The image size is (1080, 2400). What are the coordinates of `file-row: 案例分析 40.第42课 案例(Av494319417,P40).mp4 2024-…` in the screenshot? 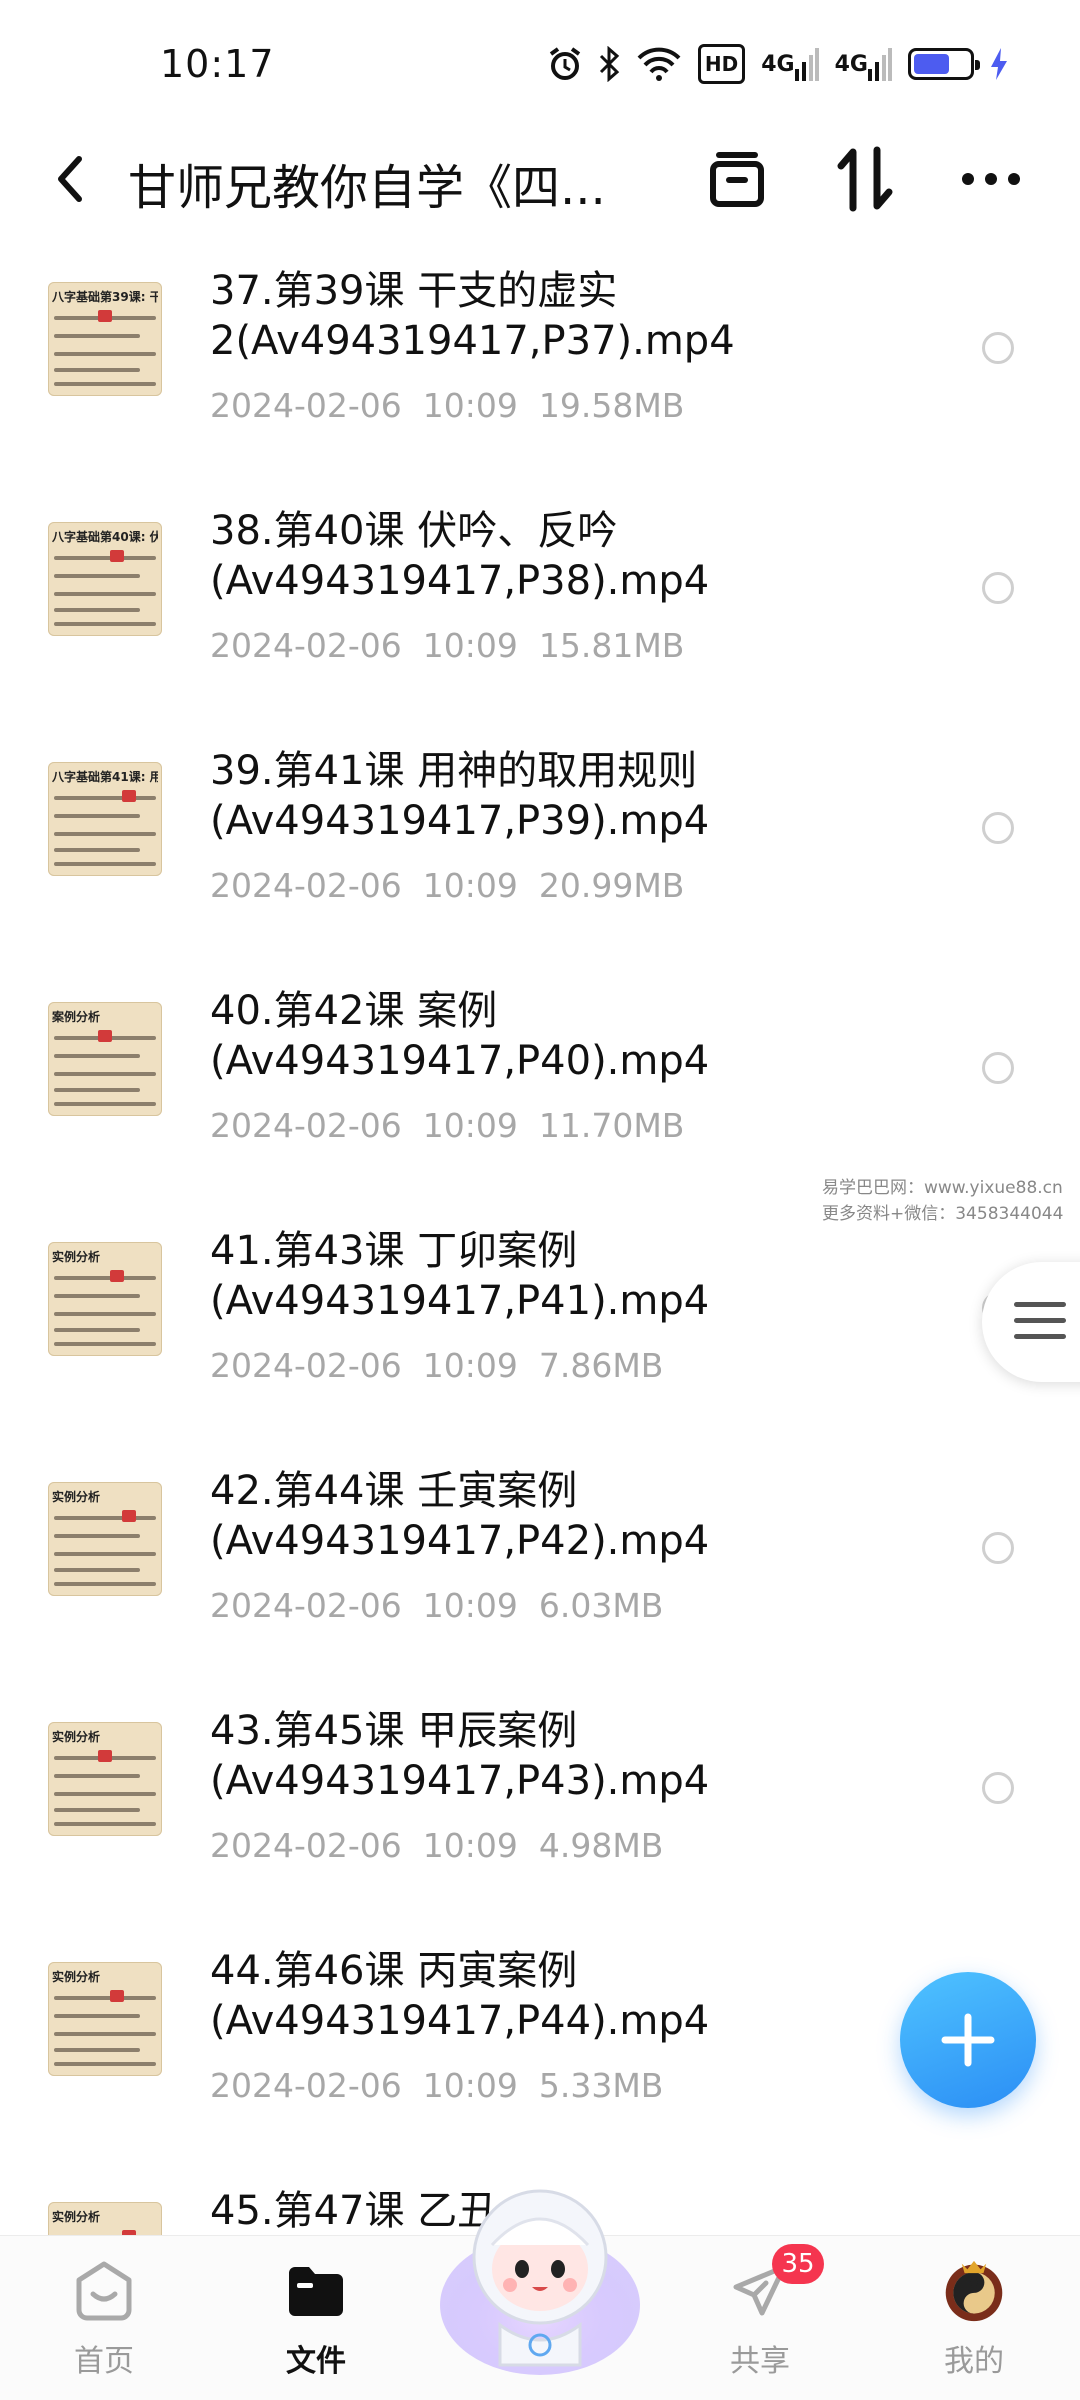 It's located at (540, 1080).